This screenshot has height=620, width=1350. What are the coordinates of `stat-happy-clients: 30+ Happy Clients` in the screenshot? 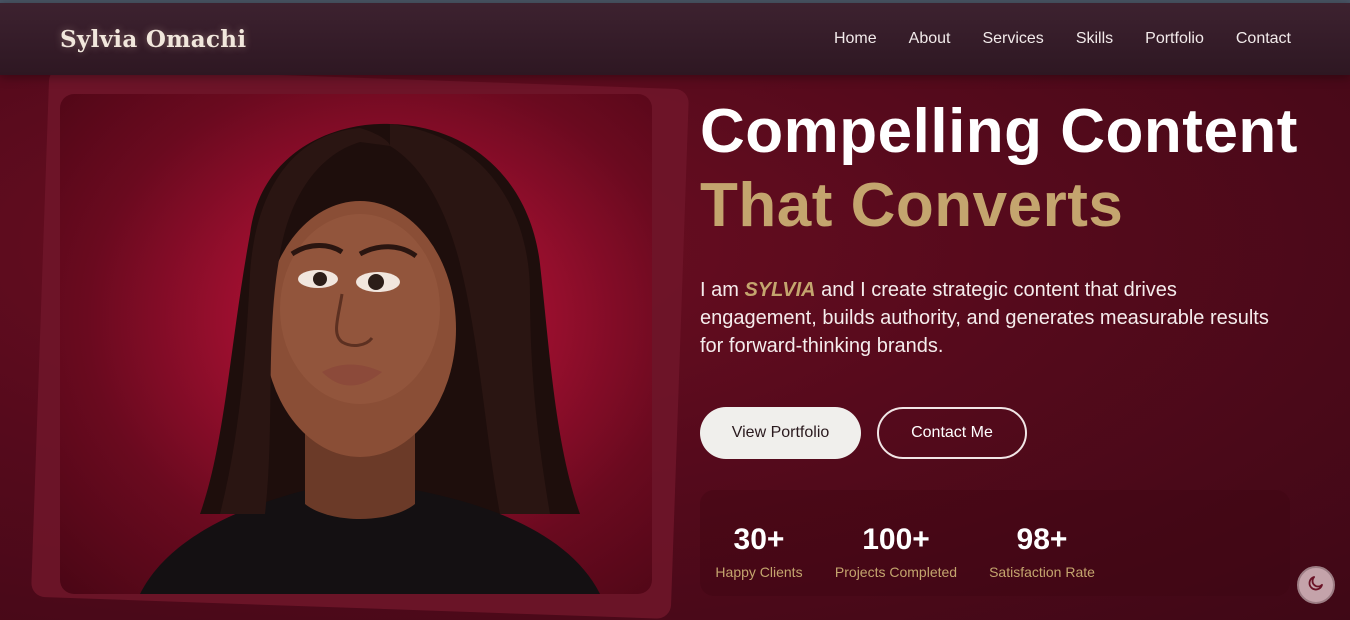 It's located at (759, 551).